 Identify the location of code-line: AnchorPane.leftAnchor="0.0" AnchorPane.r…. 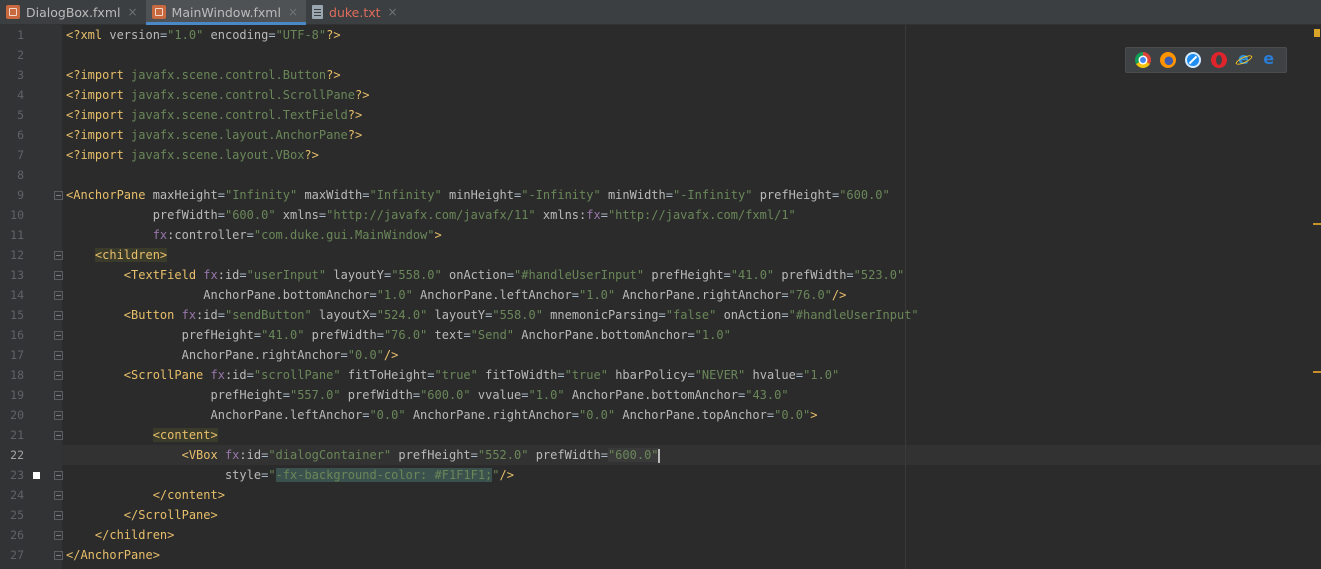
(492, 415).